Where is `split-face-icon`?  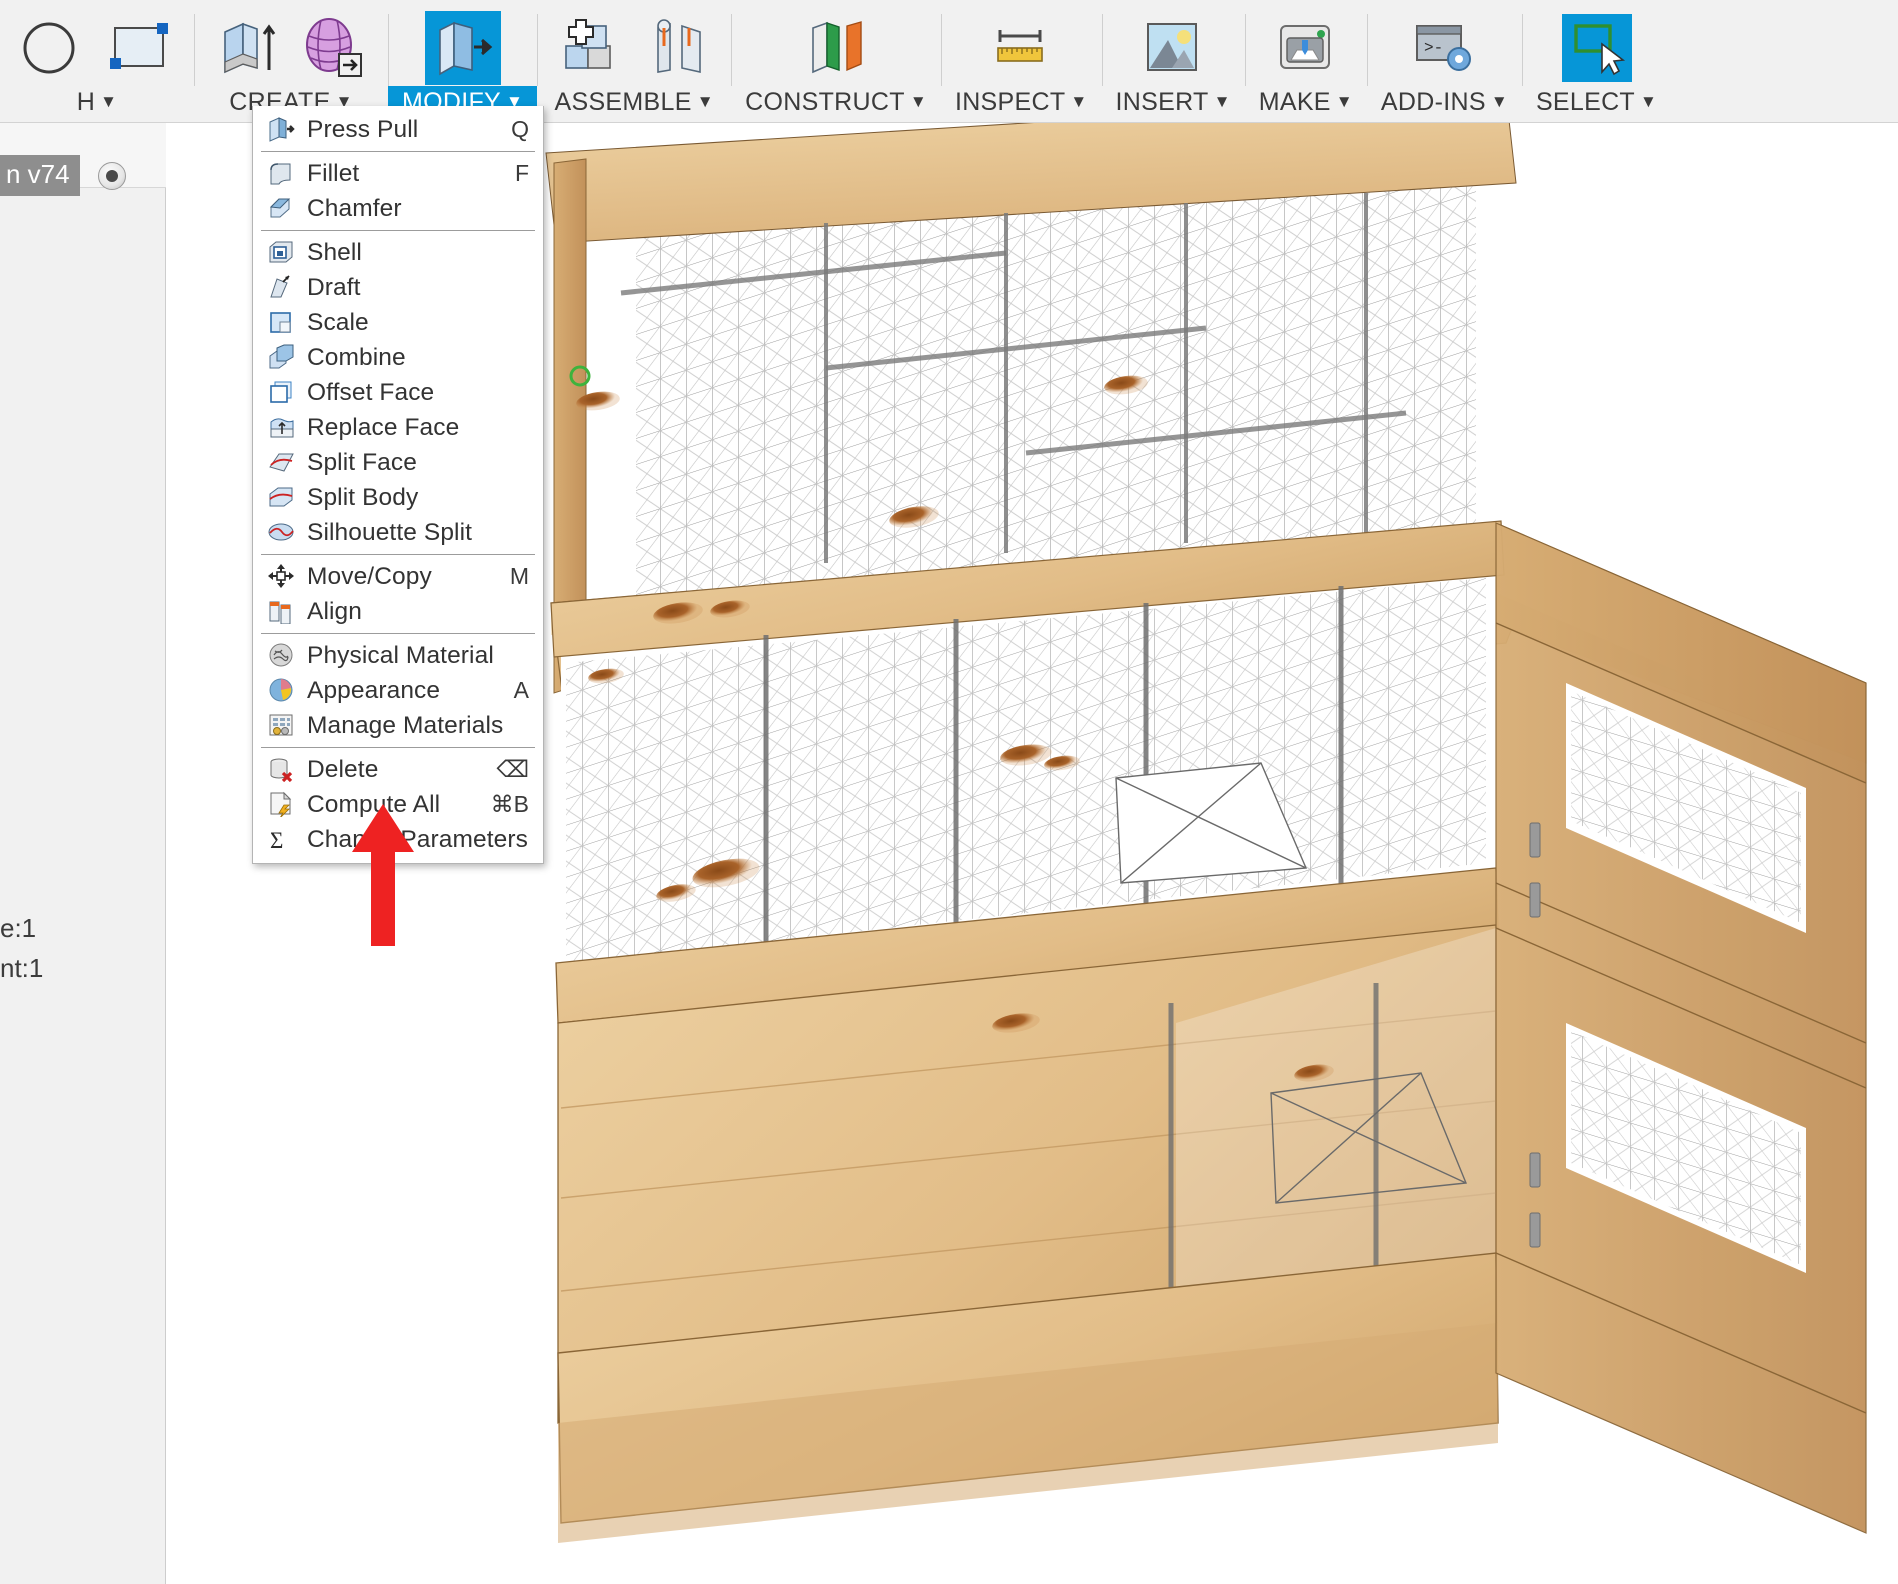
split-face-icon is located at coordinates (282, 463).